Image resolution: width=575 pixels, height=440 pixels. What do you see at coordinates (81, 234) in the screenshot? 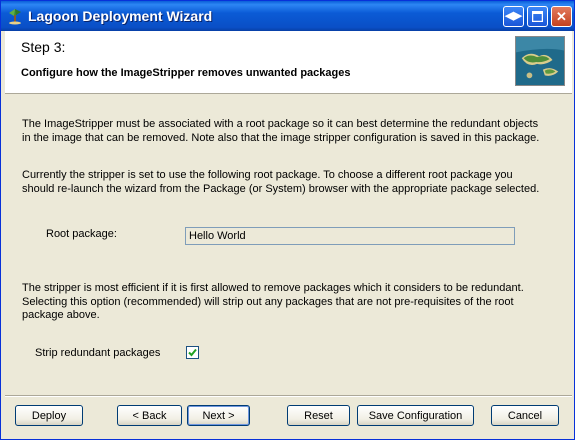
I see `root-package-label: Root package:` at bounding box center [81, 234].